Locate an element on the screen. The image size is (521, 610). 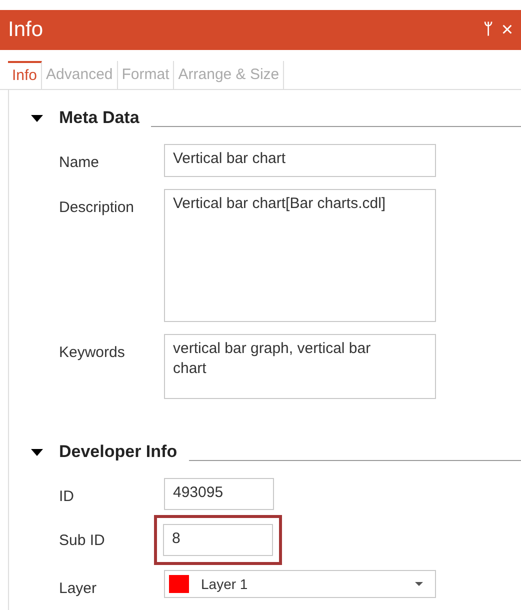
section-title: Developer Info is located at coordinates (118, 451).